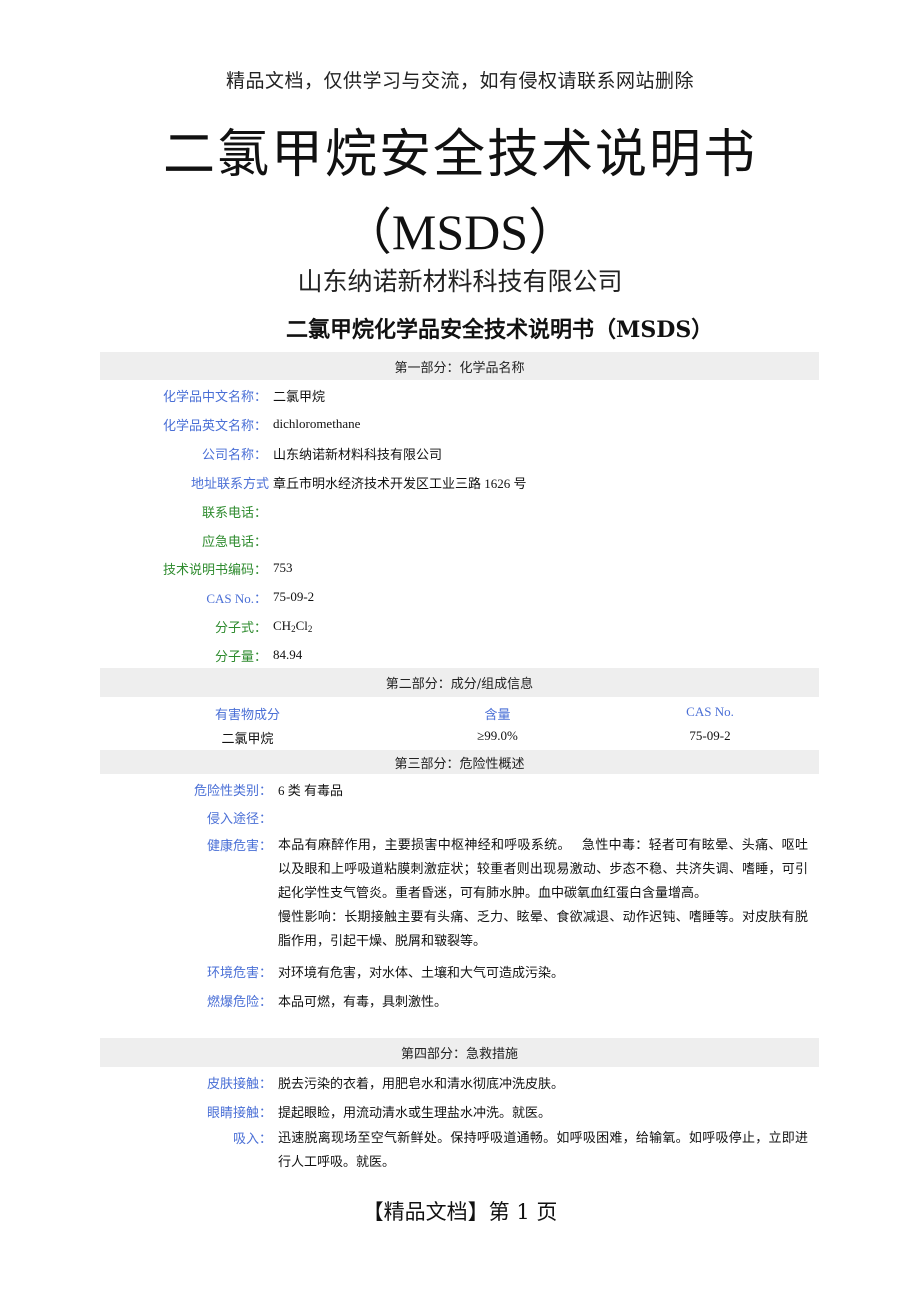 The height and width of the screenshot is (1302, 920). I want to click on field-value: 84.94, so click(288, 654).